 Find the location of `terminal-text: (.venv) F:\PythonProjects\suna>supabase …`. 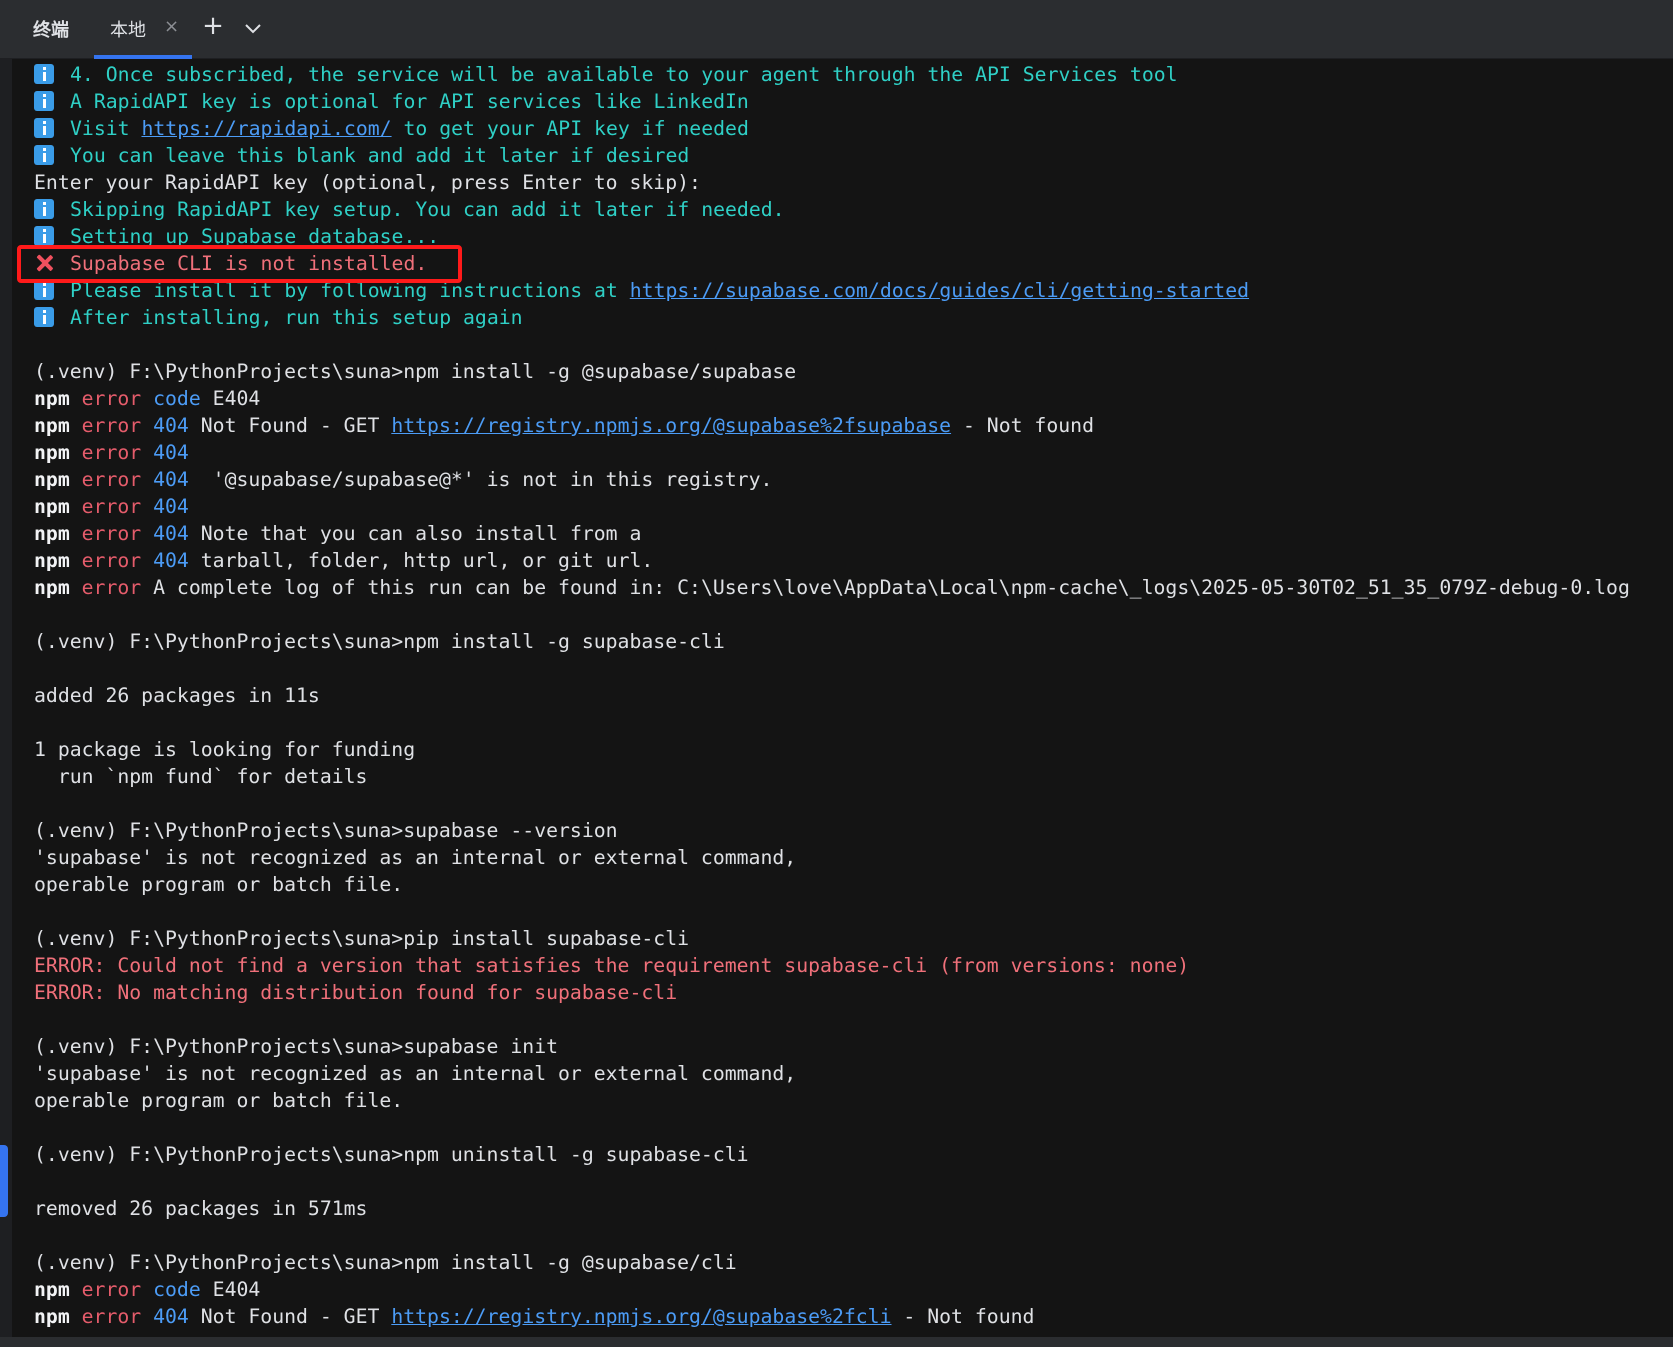

terminal-text: (.venv) F:\PythonProjects\suna>supabase … is located at coordinates (296, 1046).